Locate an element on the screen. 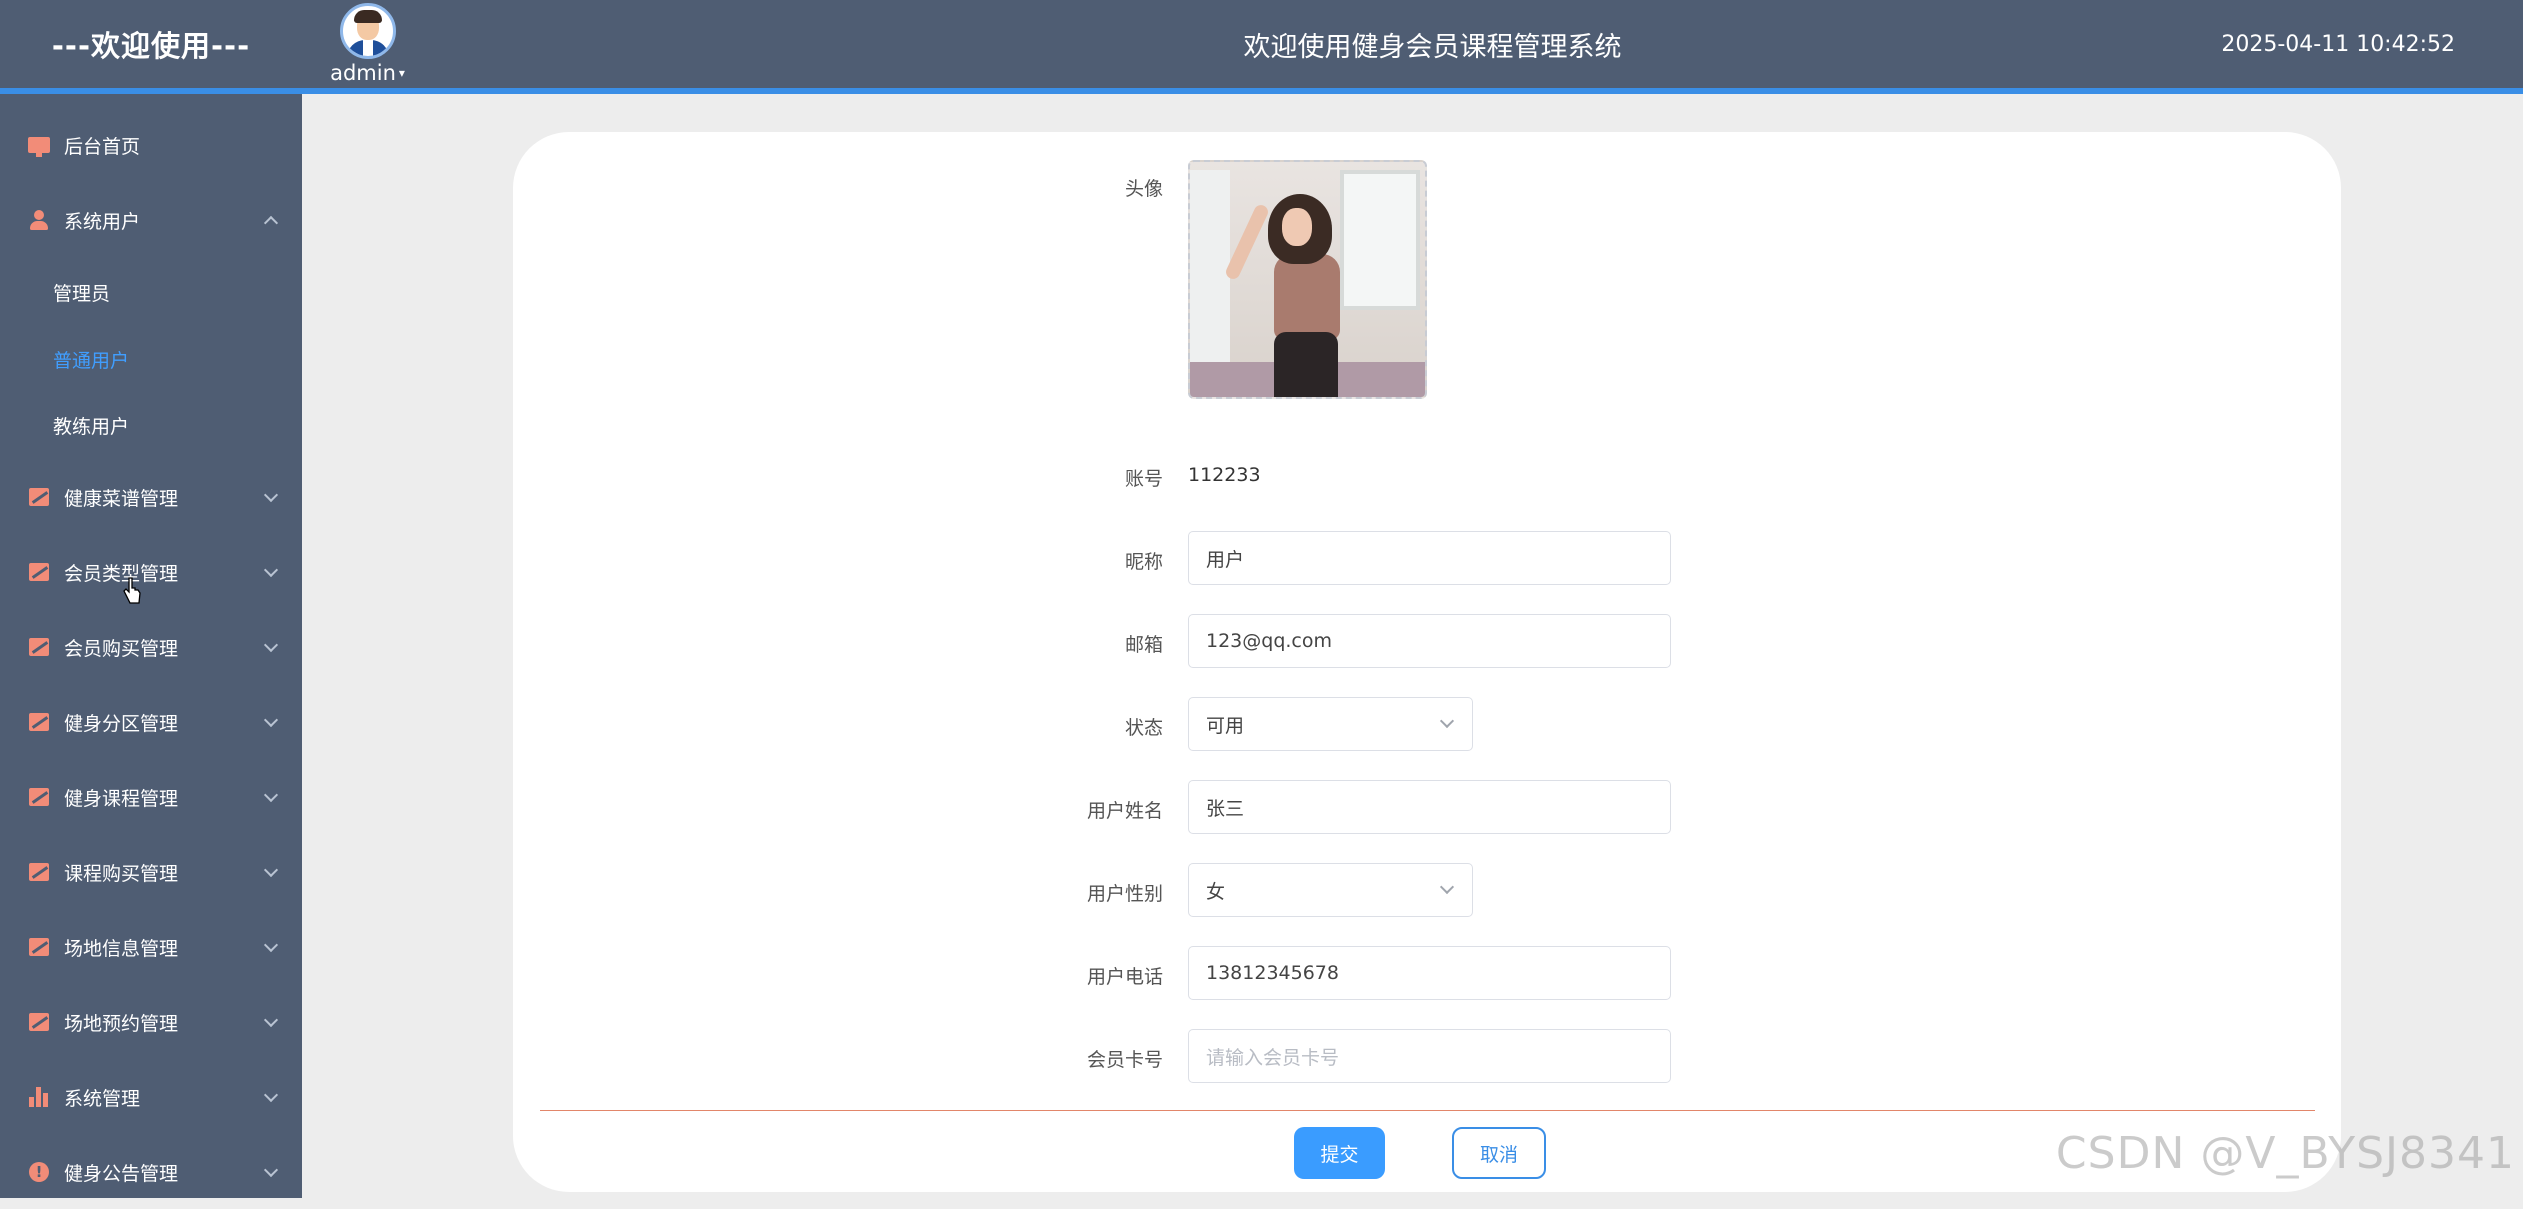 The width and height of the screenshot is (2523, 1209). sidebar-item-venue-info: 场地信息管理 is located at coordinates (151, 947).